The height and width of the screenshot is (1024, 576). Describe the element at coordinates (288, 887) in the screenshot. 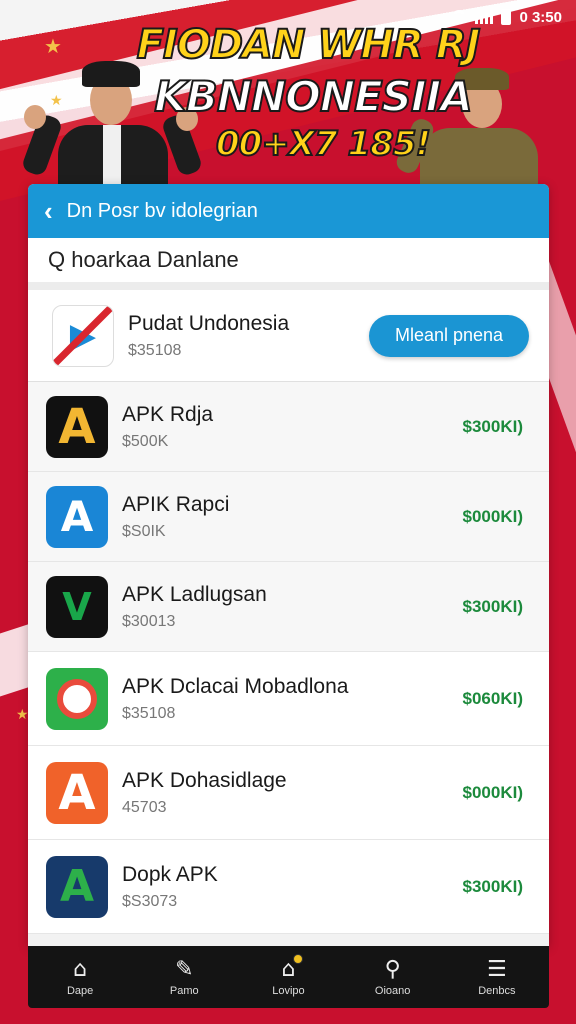

I see `list-item: A Dopk APK $S3073 $300KI)` at that location.